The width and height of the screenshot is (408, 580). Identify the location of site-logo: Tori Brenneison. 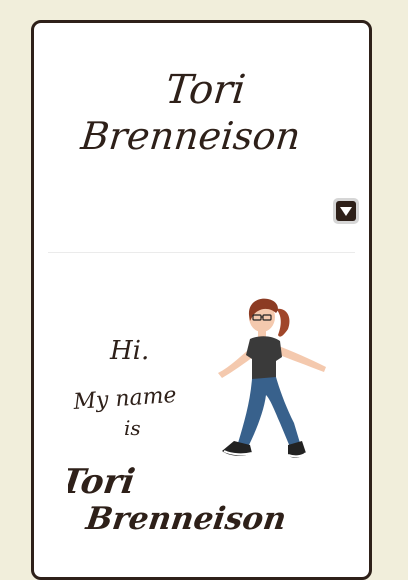
(209, 112).